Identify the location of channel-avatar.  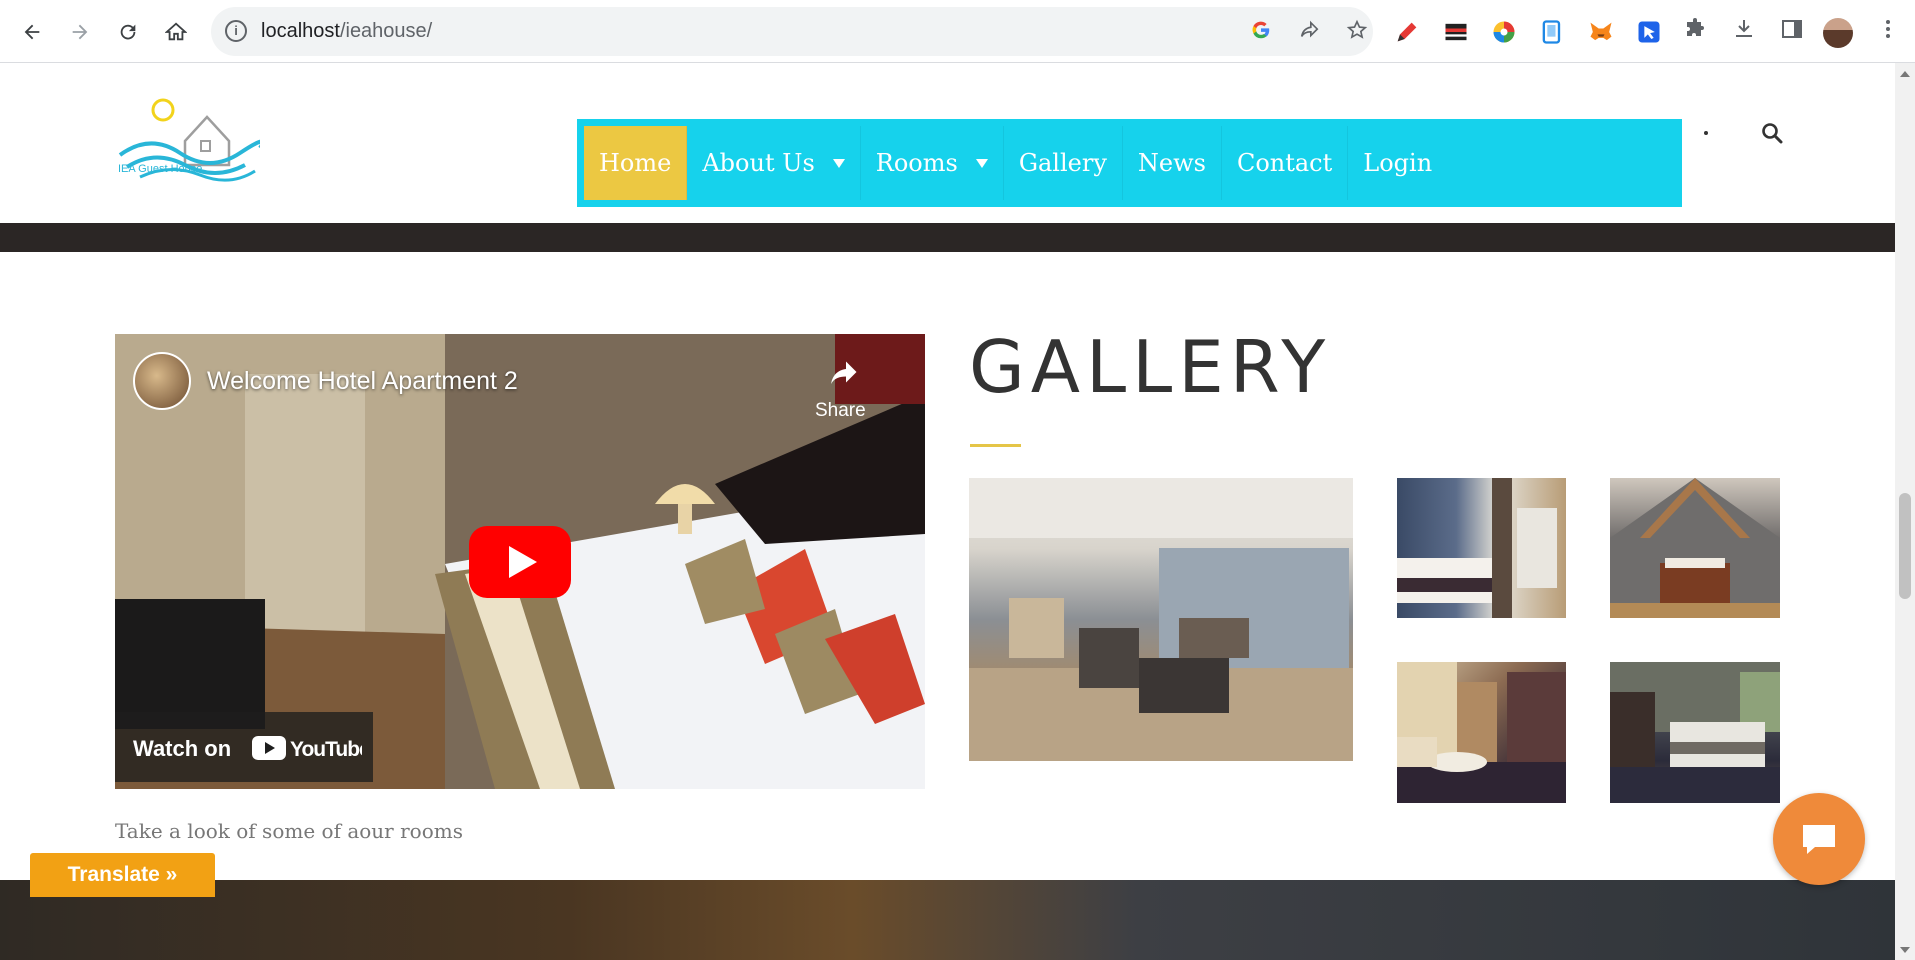
(162, 381).